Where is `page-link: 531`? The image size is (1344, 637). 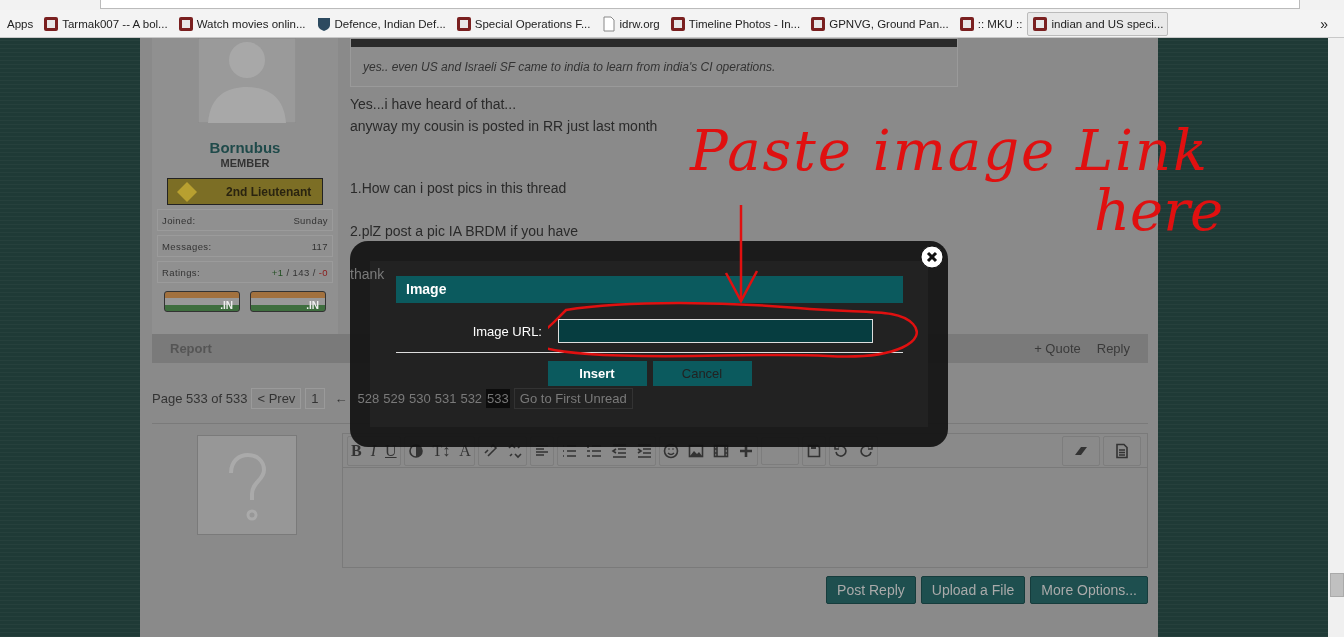 page-link: 531 is located at coordinates (445, 398).